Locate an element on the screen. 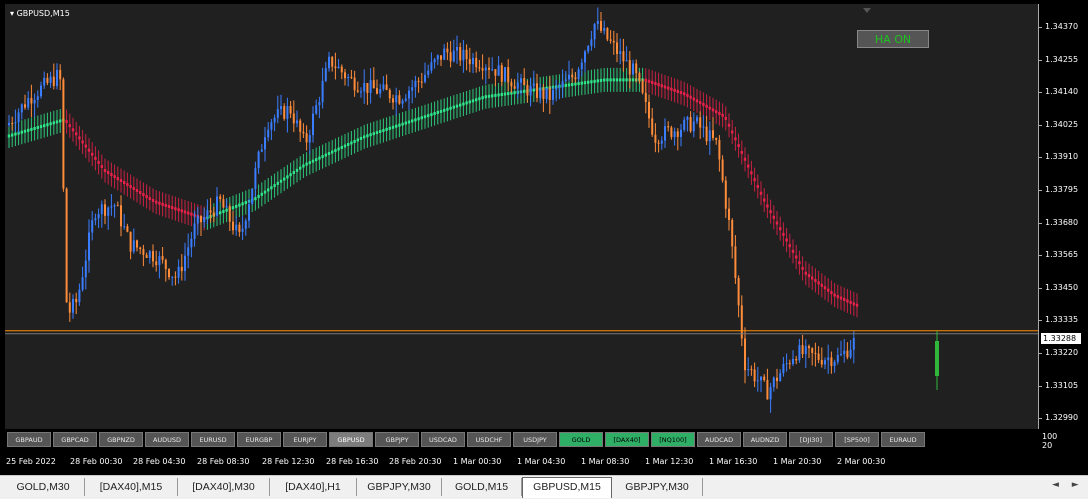  tab-scroll-left-icon: ◄ is located at coordinates (1055, 485).